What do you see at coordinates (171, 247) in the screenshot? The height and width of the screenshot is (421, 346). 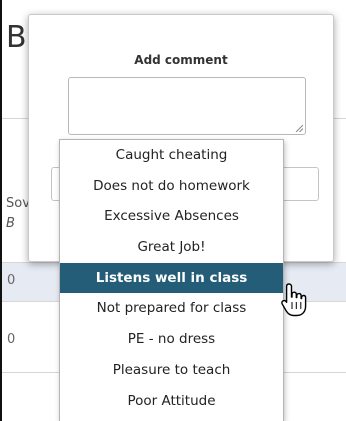 I see `dropdown-option: Great Job!` at bounding box center [171, 247].